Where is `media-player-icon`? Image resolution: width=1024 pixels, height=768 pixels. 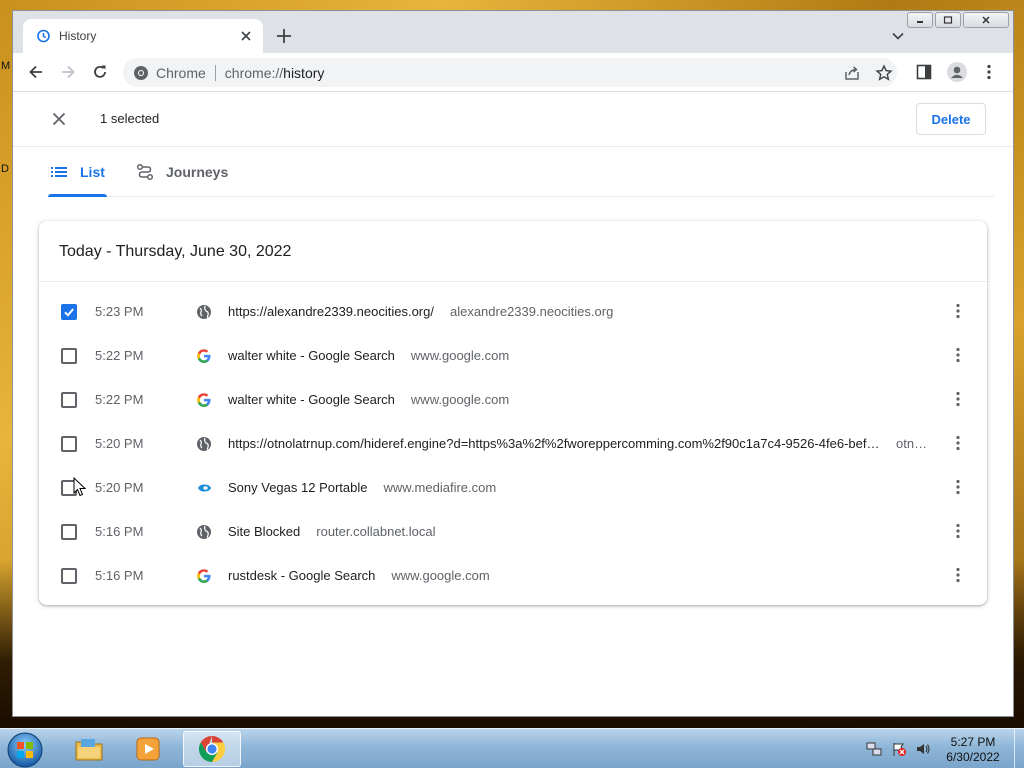 media-player-icon is located at coordinates (148, 749).